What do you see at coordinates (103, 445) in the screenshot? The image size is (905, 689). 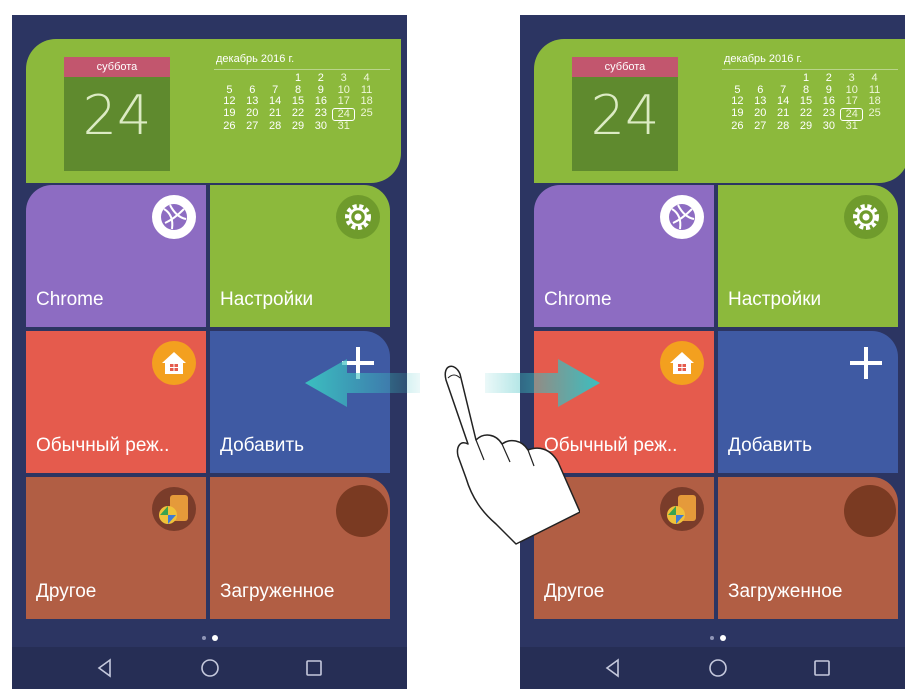 I see `tile-label: Обычный реж..` at bounding box center [103, 445].